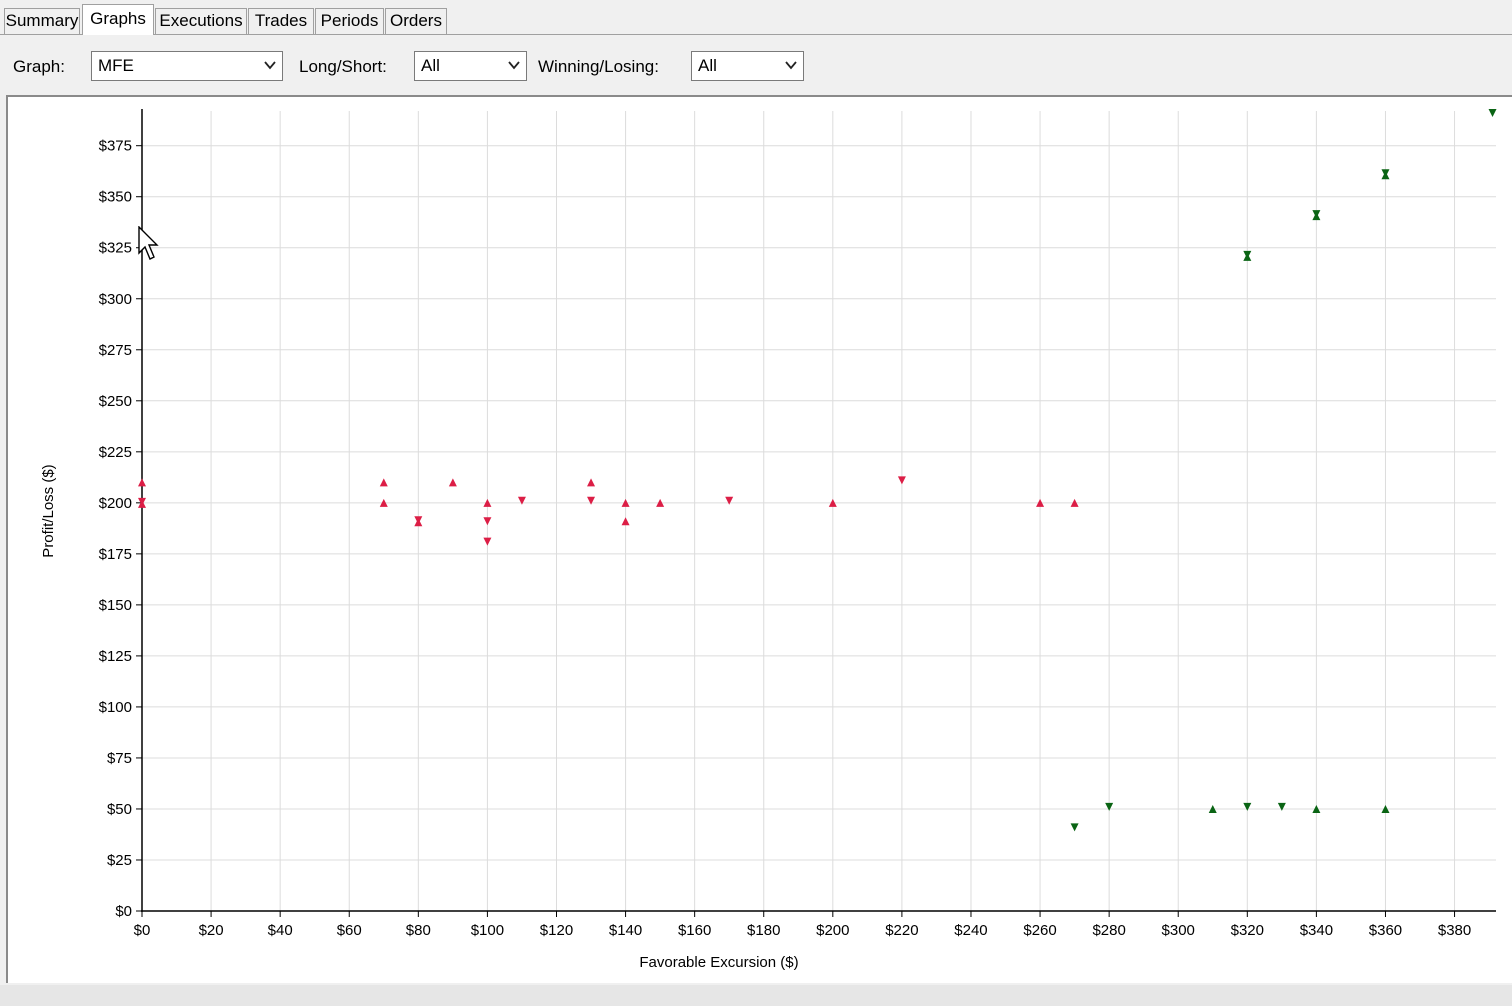  What do you see at coordinates (187, 66) in the screenshot?
I see `graph-select: MFE` at bounding box center [187, 66].